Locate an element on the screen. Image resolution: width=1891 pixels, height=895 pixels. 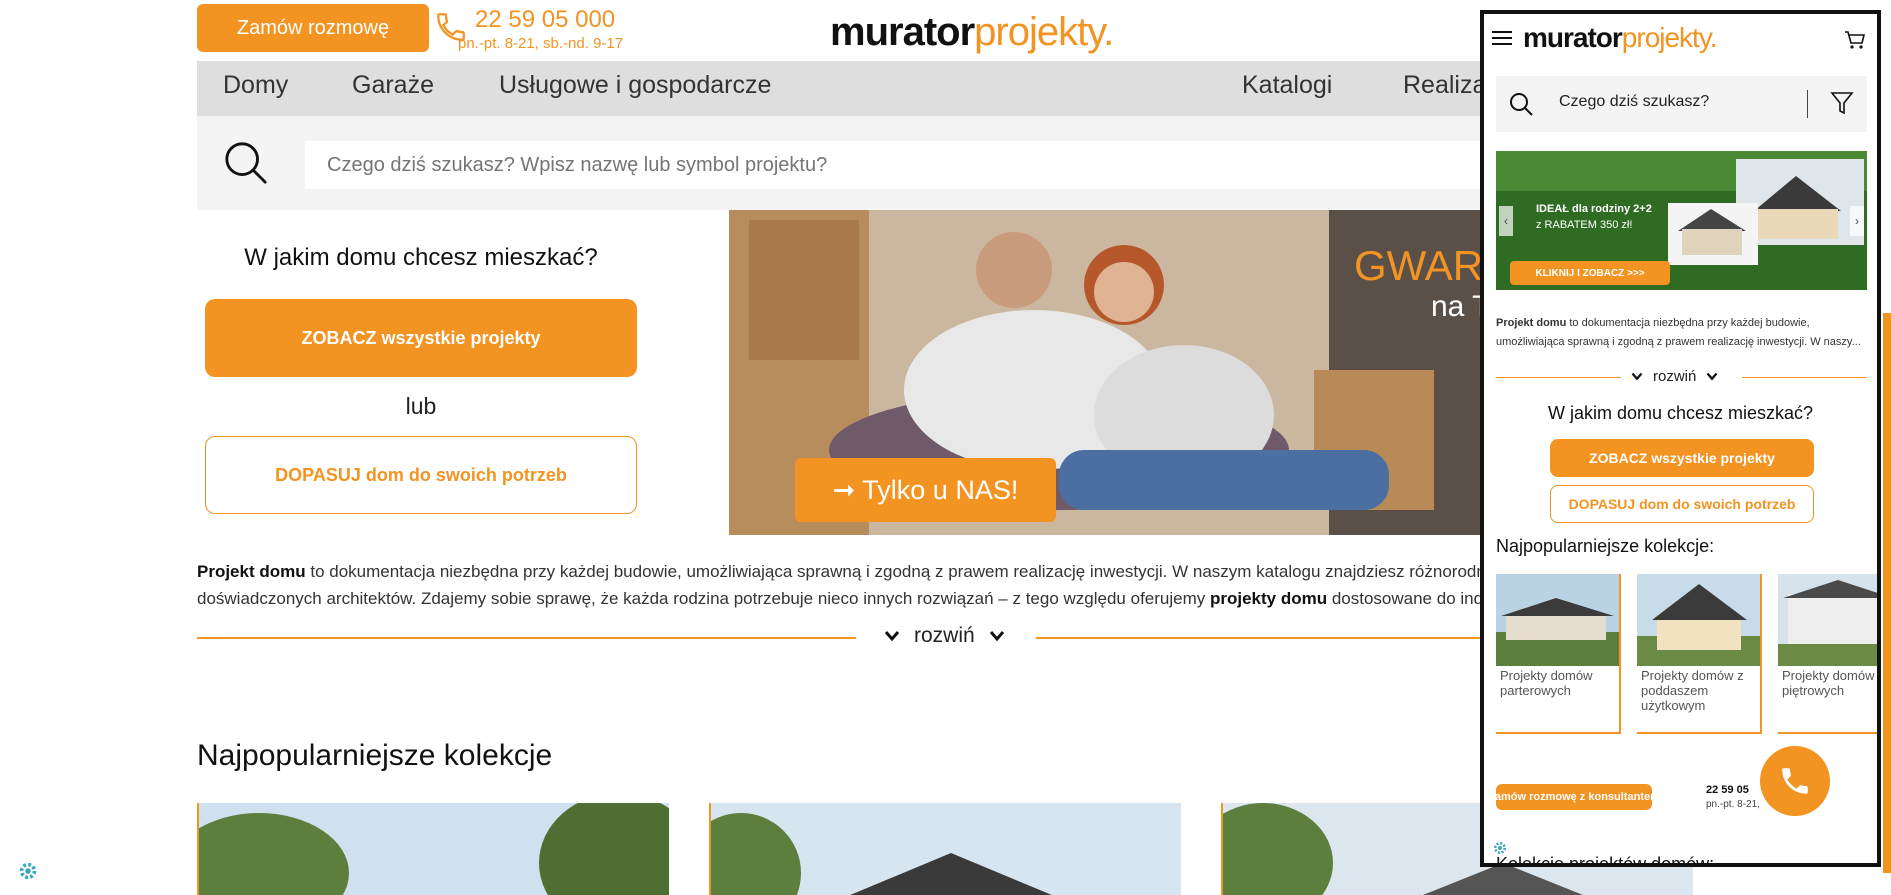
page-accent-strip is located at coordinates (1887, 593).